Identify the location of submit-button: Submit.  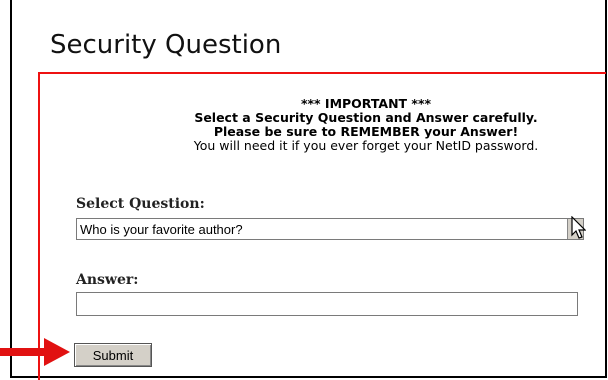
(113, 355).